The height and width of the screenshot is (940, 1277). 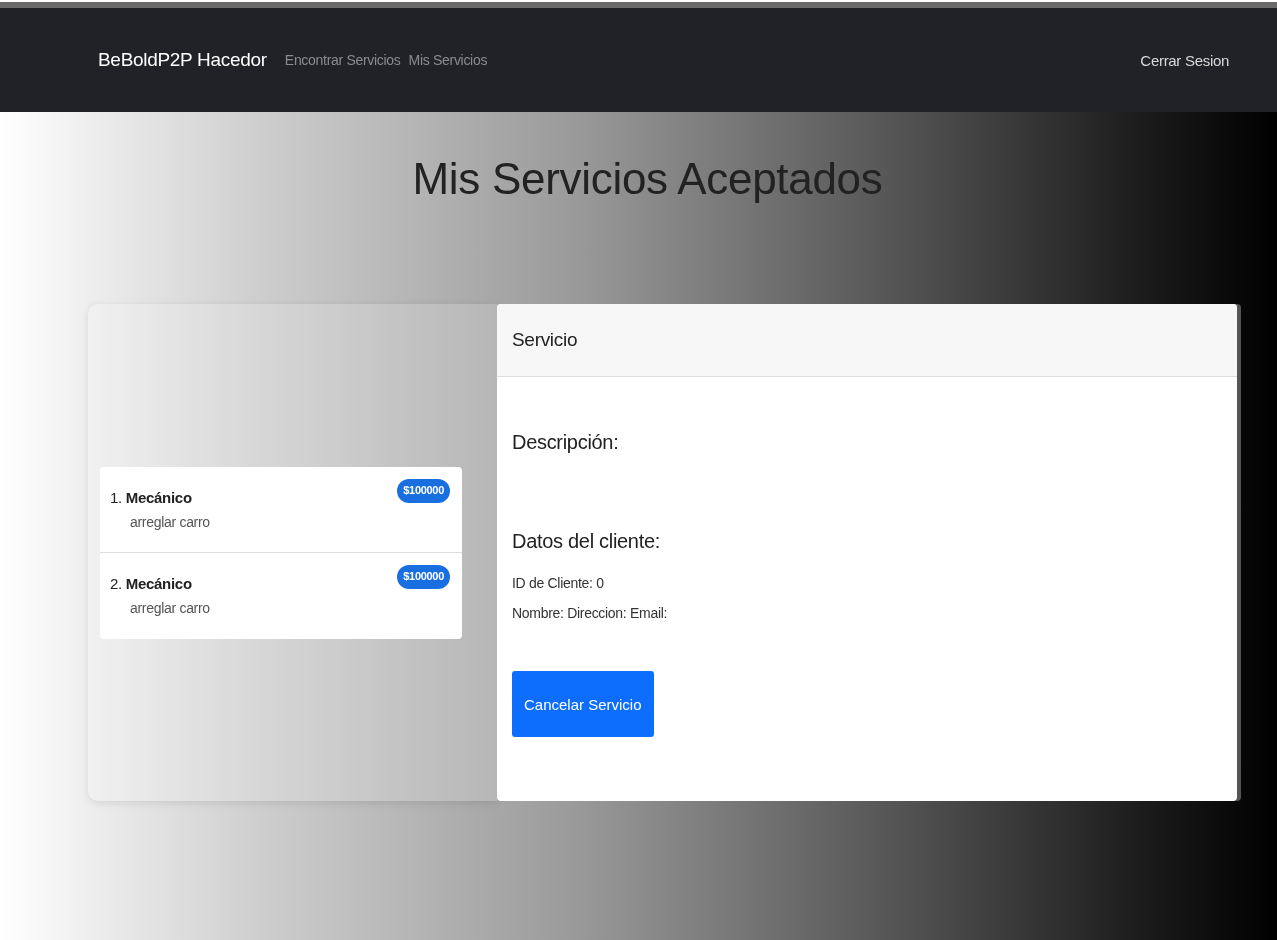 What do you see at coordinates (151, 583) in the screenshot?
I see `service-title: 2. Mecánico` at bounding box center [151, 583].